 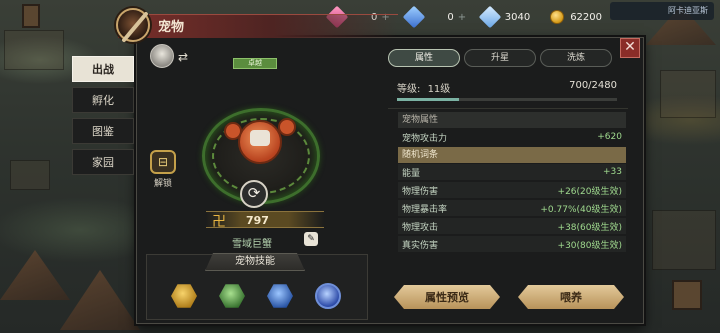 What do you see at coordinates (512, 155) in the screenshot?
I see `random-traits-header: 随机词条` at bounding box center [512, 155].